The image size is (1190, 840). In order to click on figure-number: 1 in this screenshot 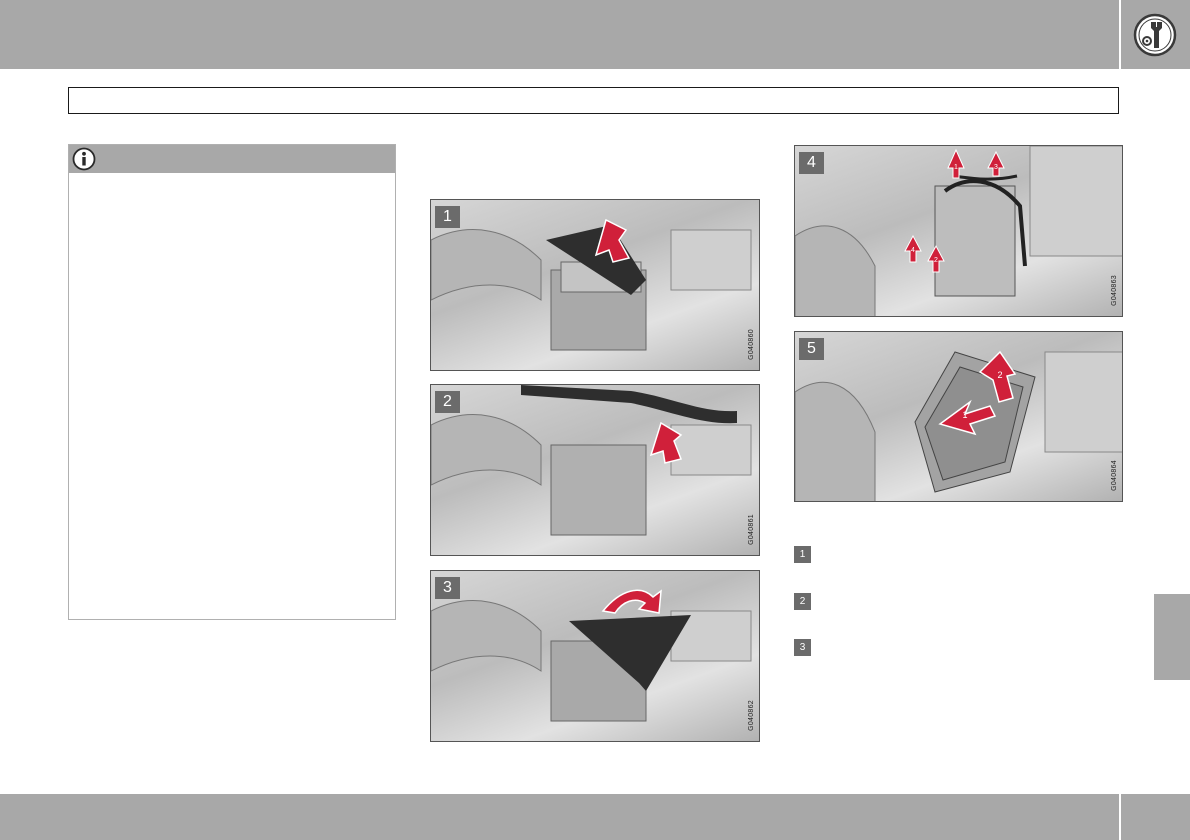, I will do `click(447, 217)`.